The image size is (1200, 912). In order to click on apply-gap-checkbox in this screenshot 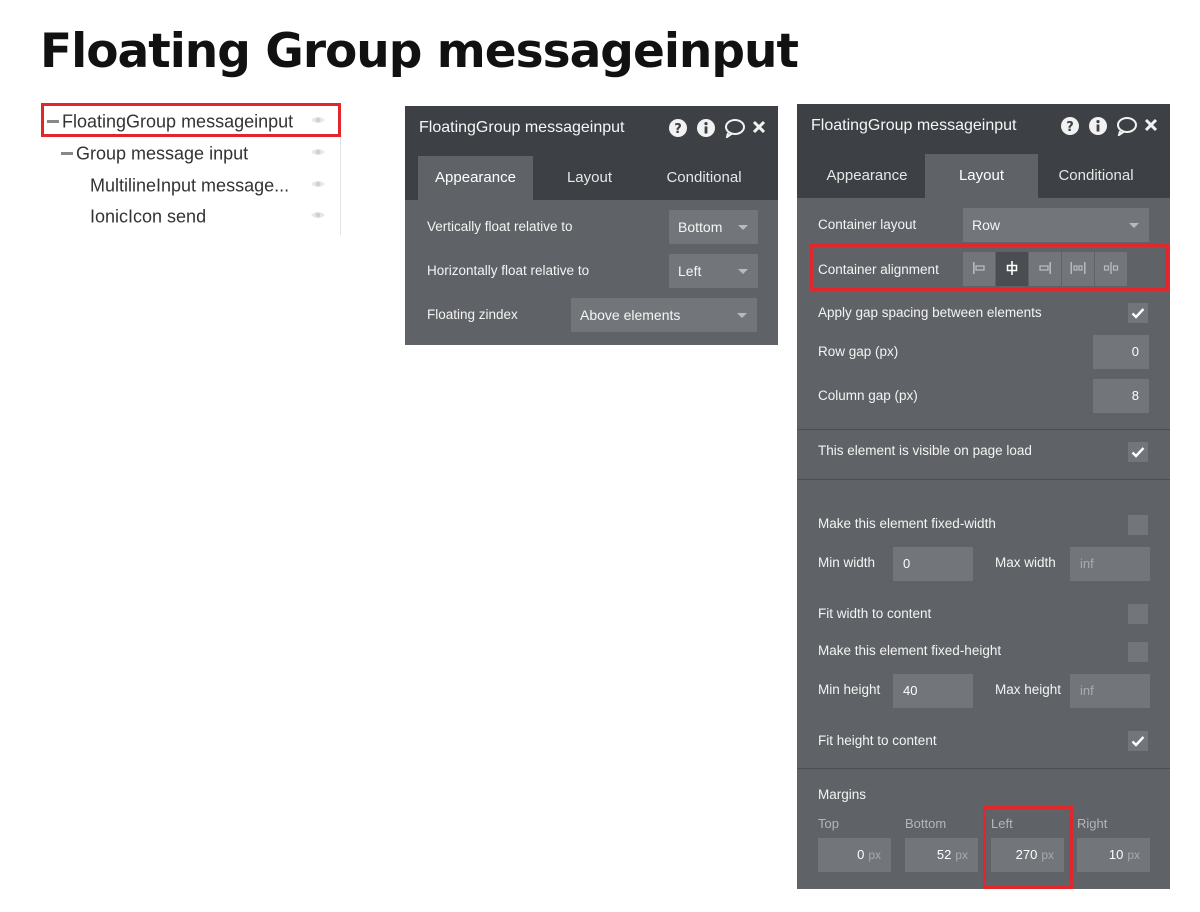, I will do `click(1138, 313)`.